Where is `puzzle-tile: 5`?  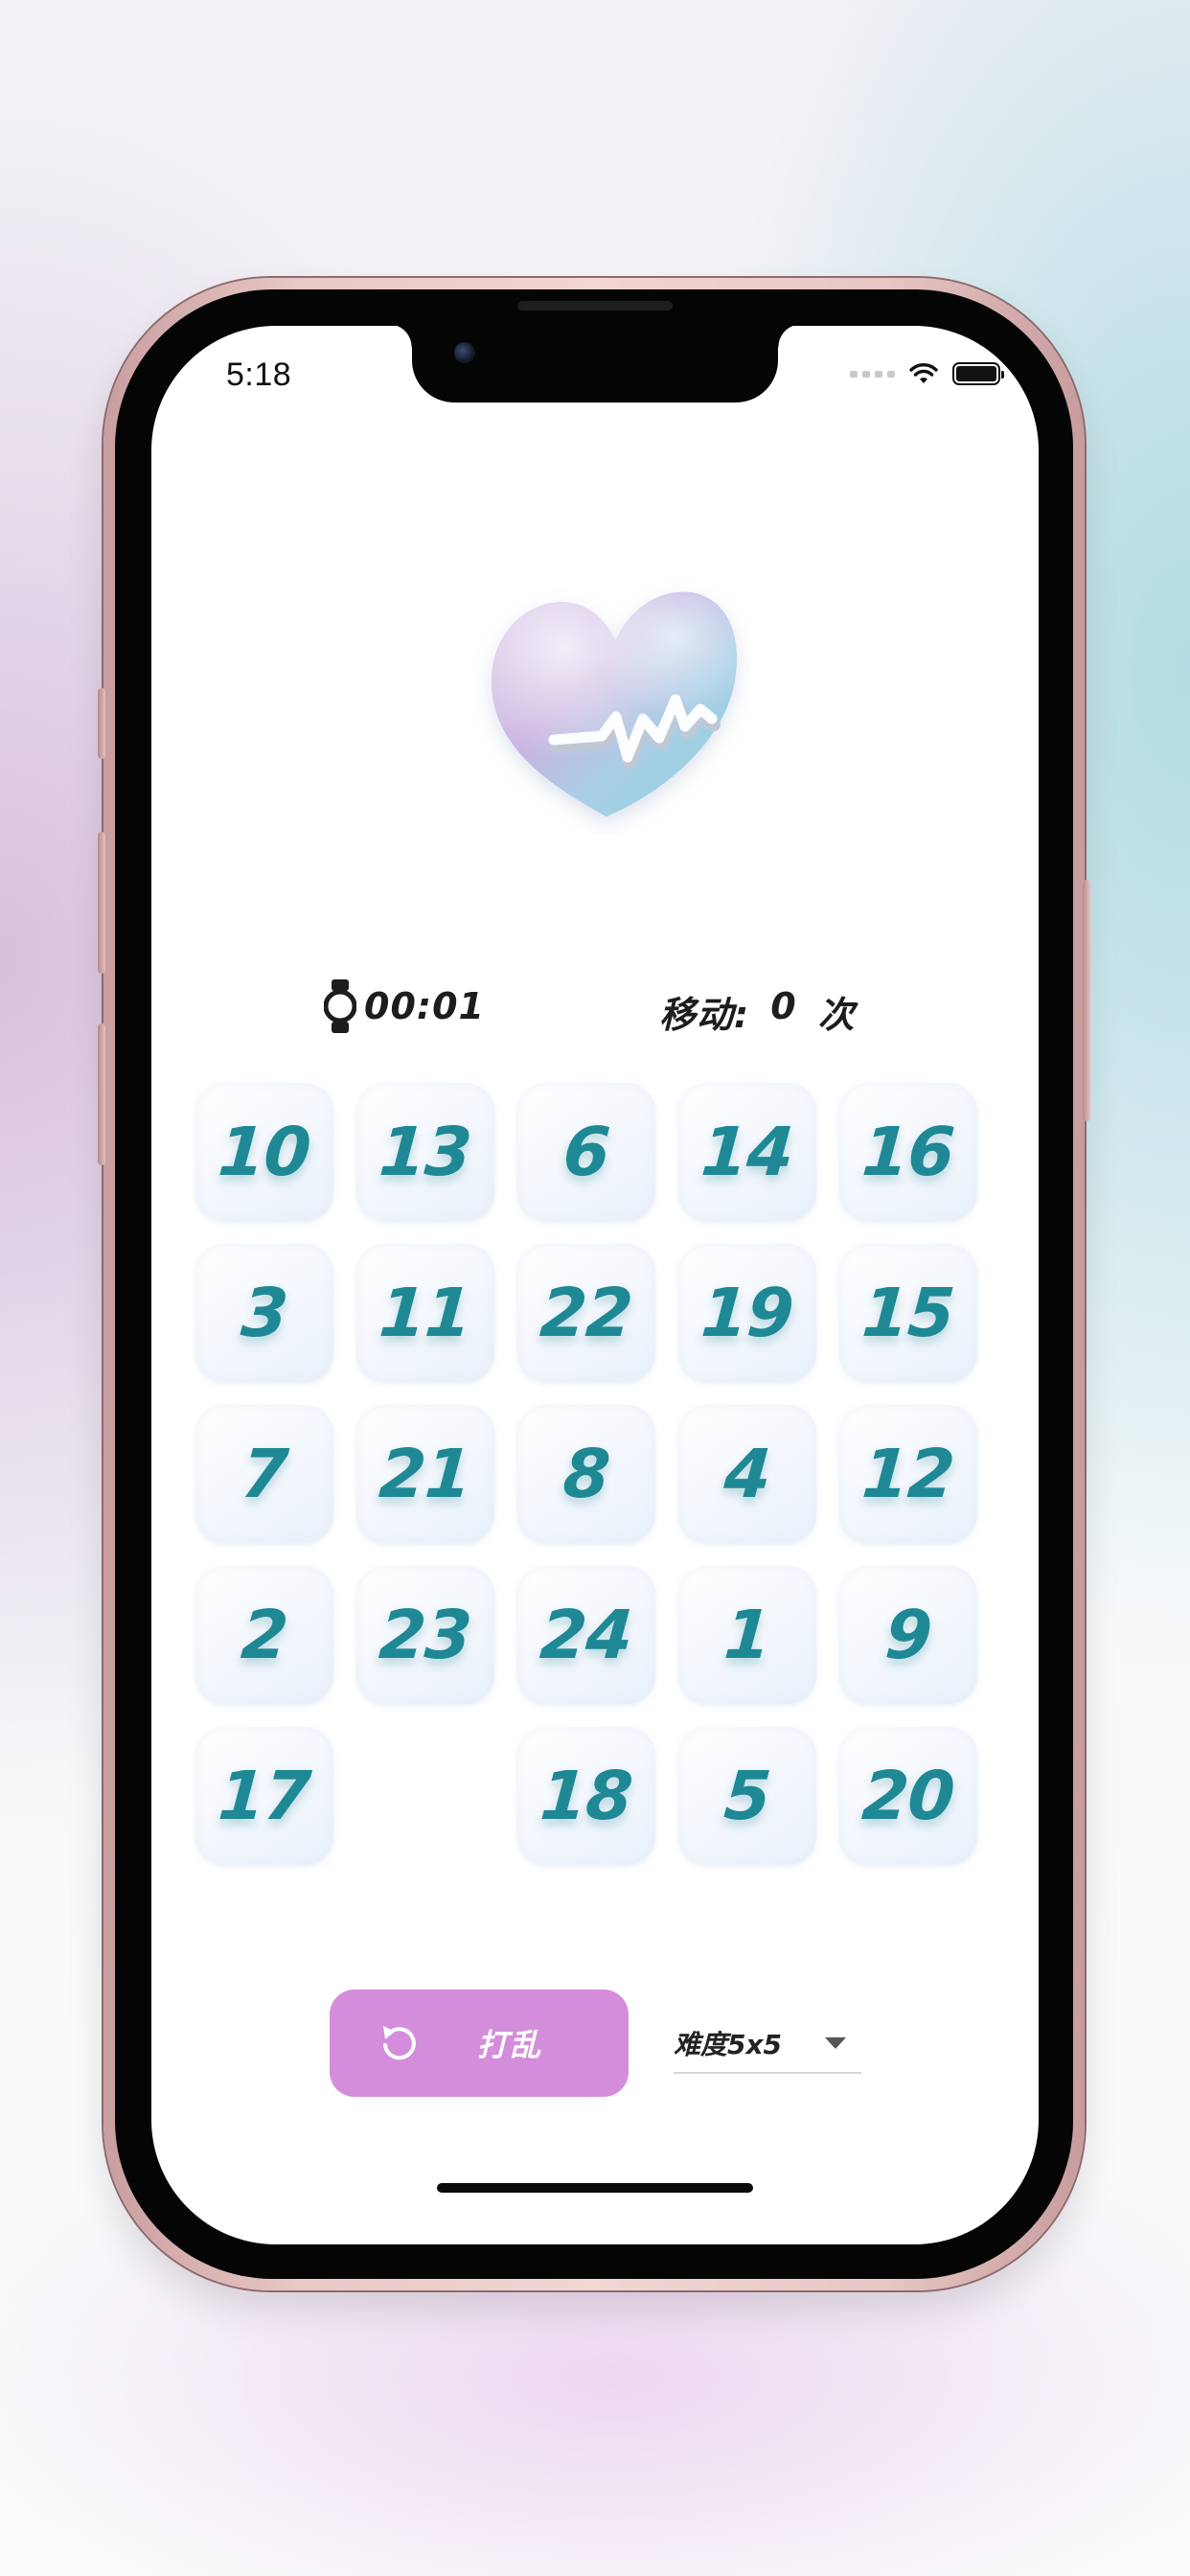
puzzle-tile: 5 is located at coordinates (747, 1796).